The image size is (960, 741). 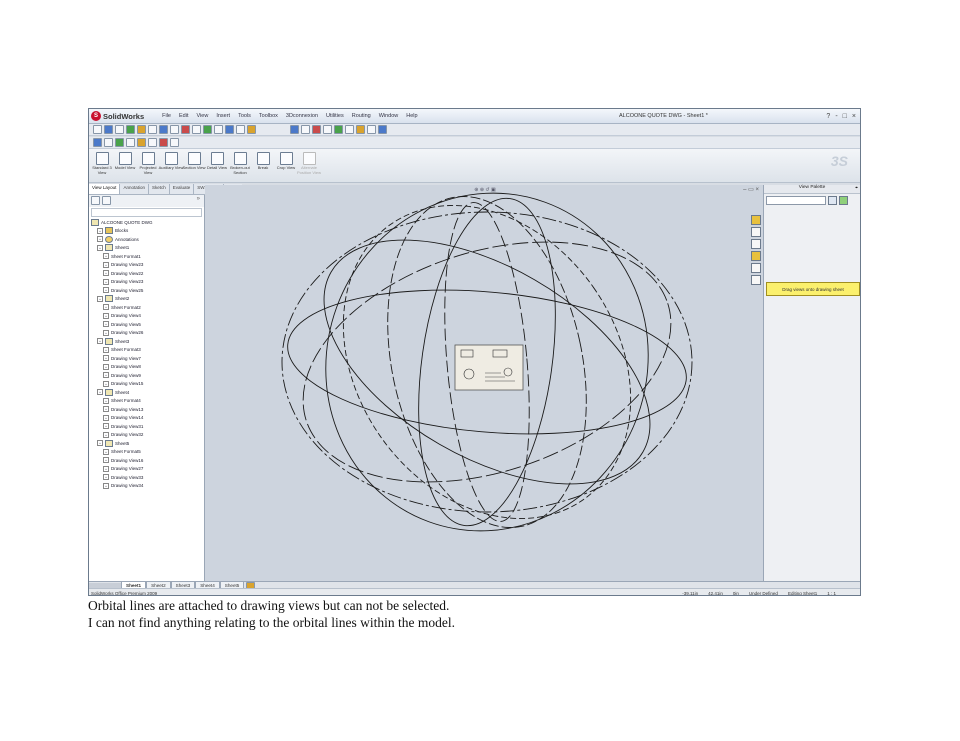 What do you see at coordinates (756, 280) in the screenshot?
I see `custom-properties-icon` at bounding box center [756, 280].